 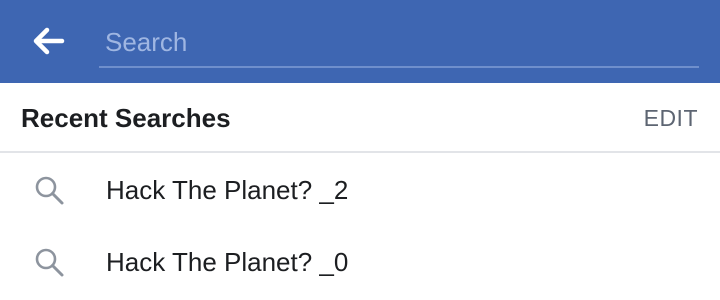 I want to click on search-field-container, so click(x=399, y=45).